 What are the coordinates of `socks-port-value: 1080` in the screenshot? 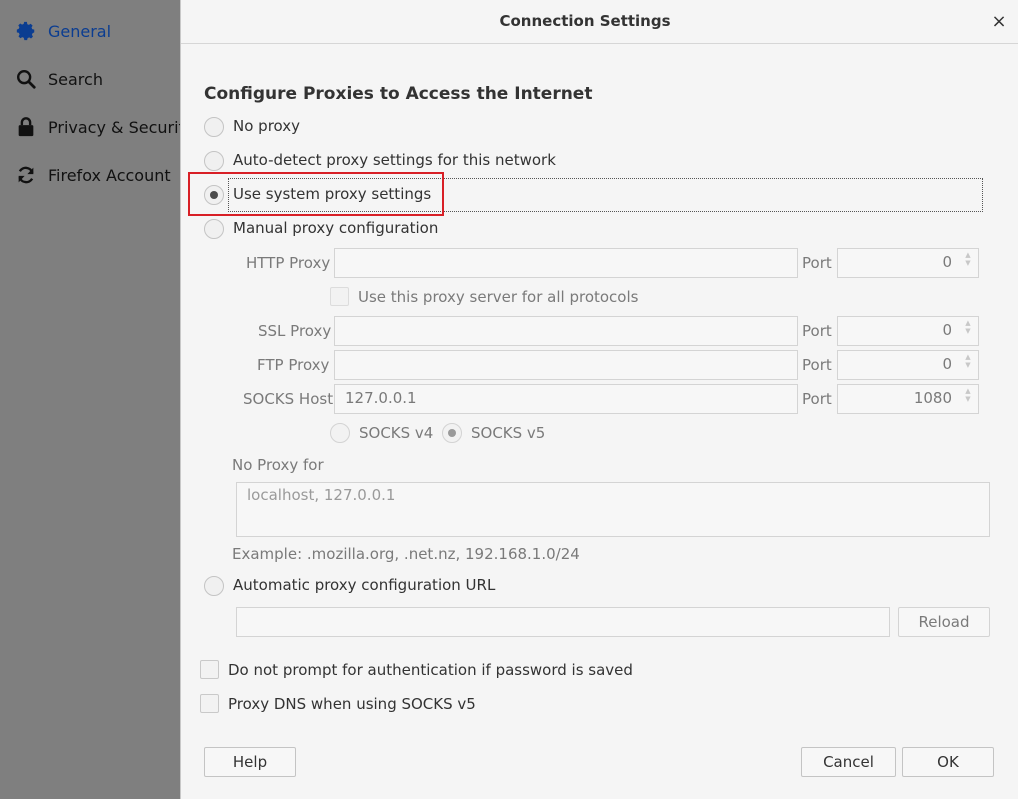 It's located at (932, 398).